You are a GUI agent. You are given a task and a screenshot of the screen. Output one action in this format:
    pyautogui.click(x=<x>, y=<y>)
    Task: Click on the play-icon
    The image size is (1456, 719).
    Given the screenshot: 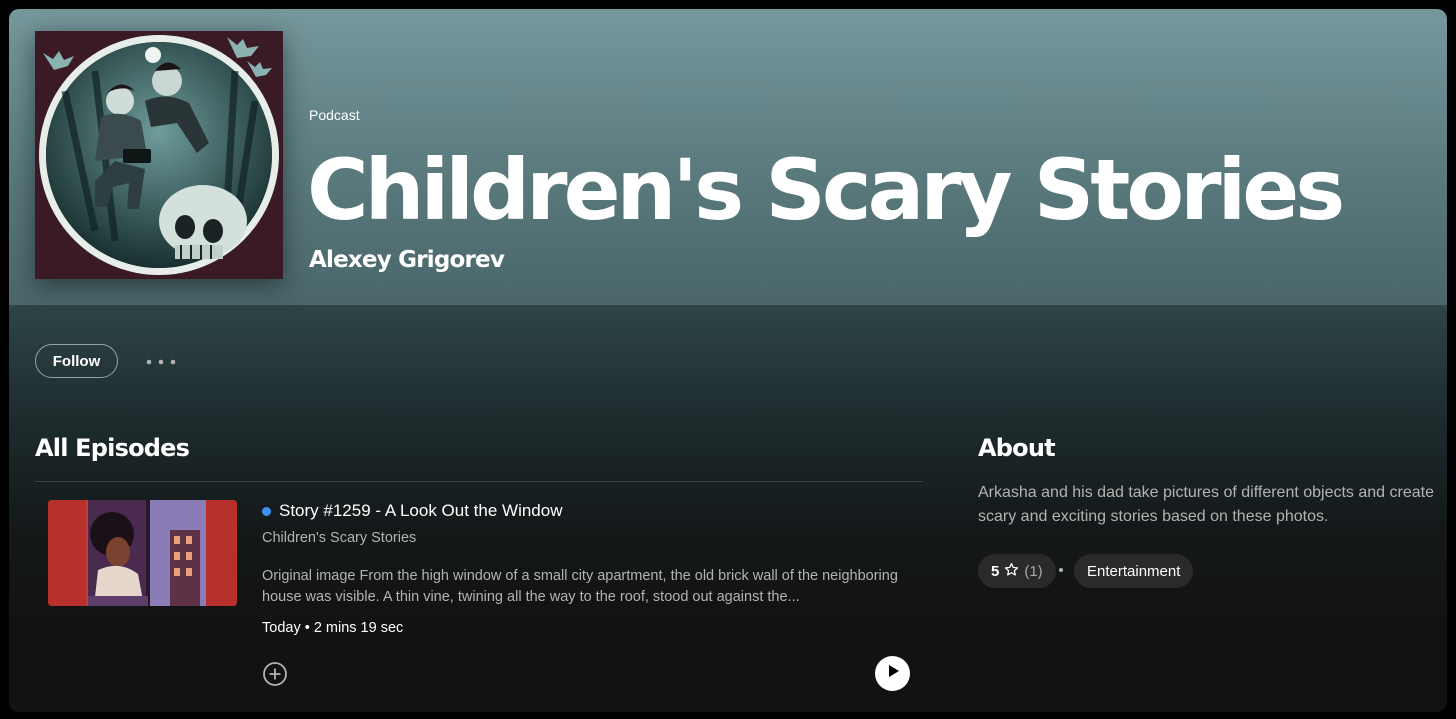 What is the action you would take?
    pyautogui.click(x=893, y=673)
    